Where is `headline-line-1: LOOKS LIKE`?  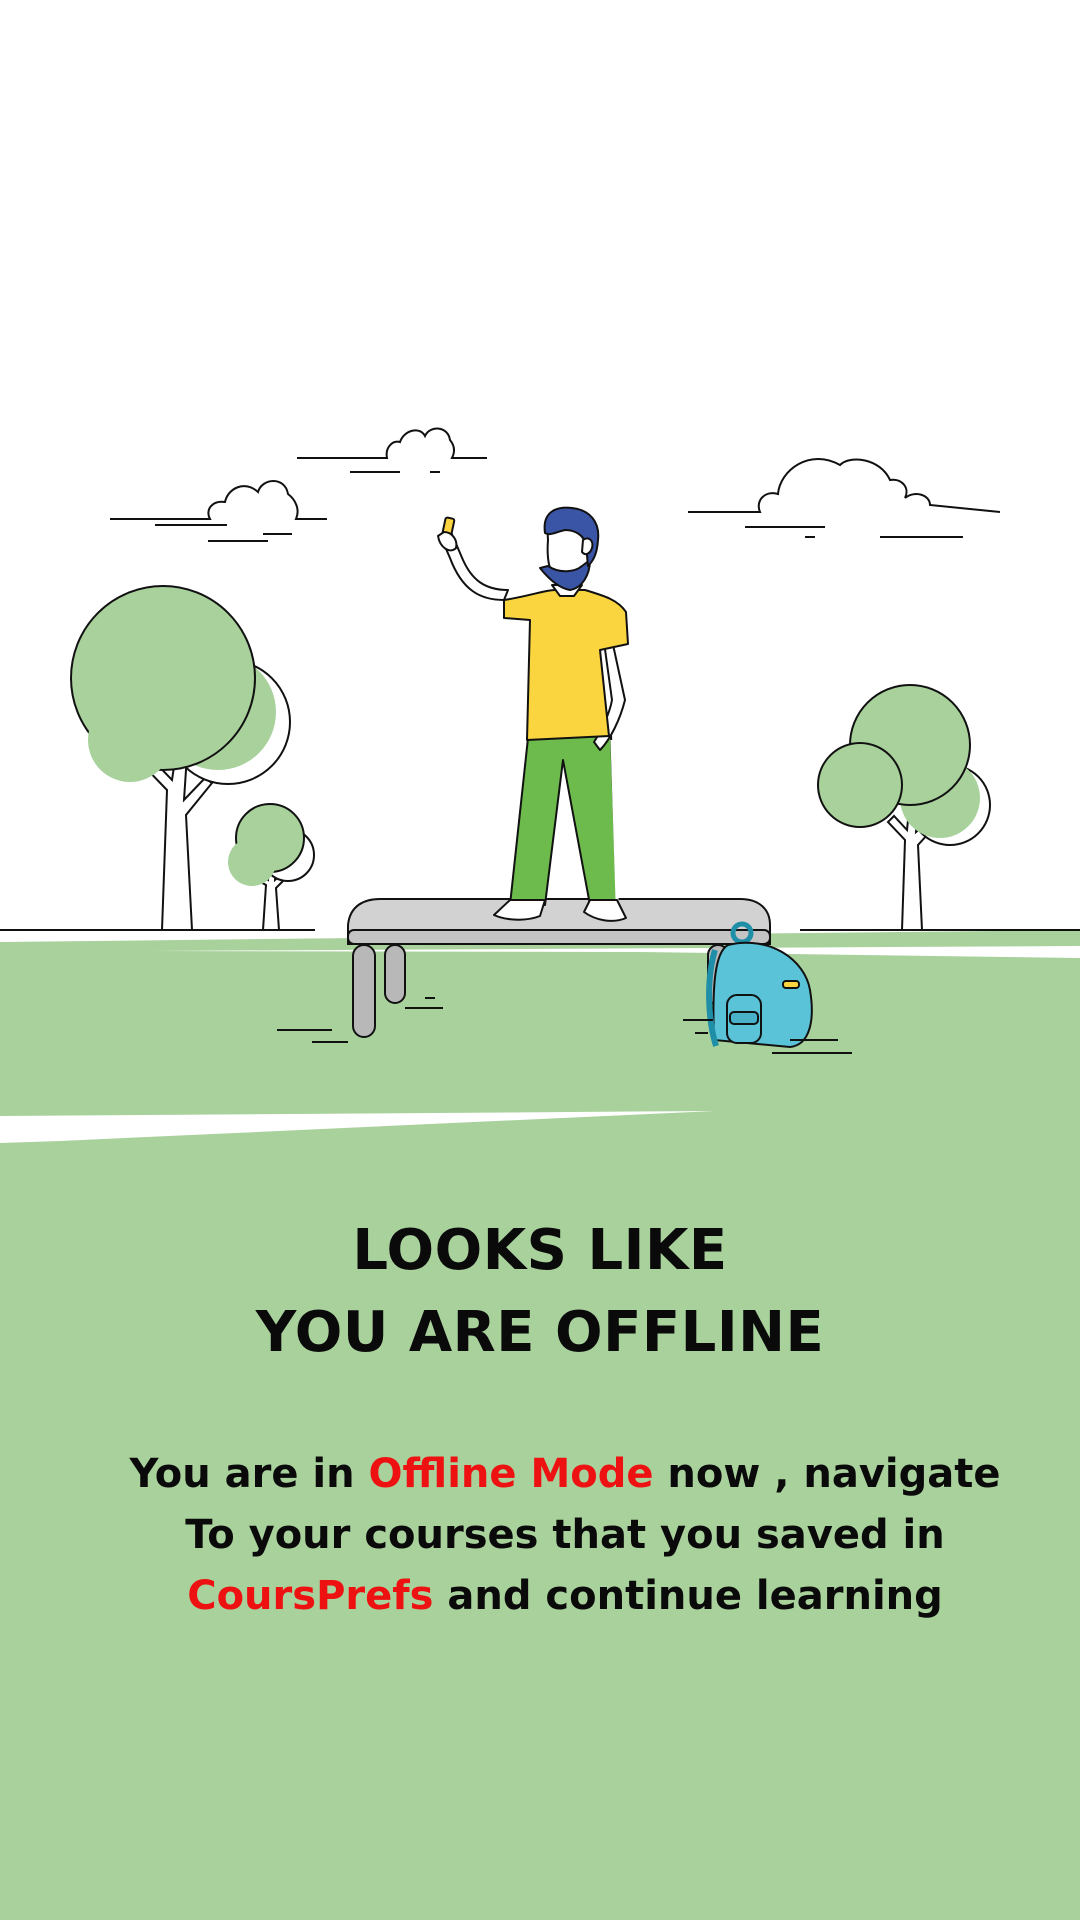
headline-line-1: LOOKS LIKE is located at coordinates (540, 1250).